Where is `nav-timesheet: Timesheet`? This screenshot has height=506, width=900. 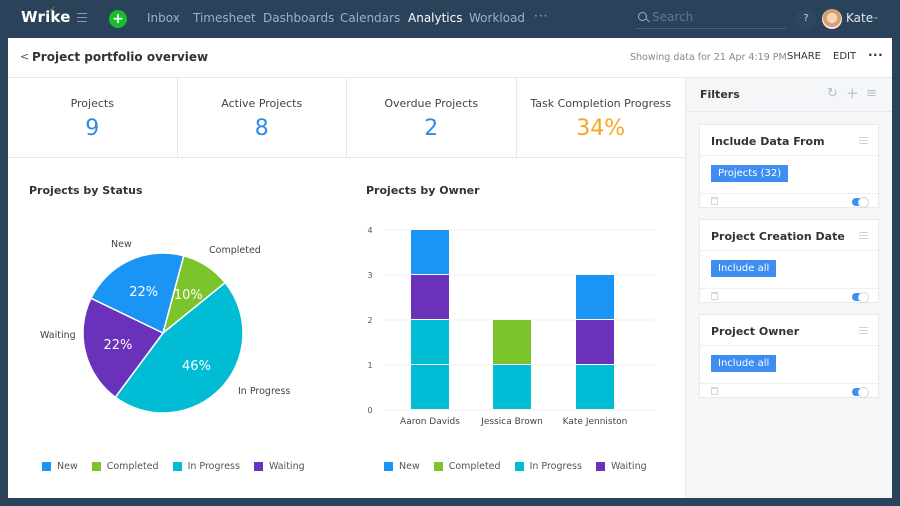 nav-timesheet: Timesheet is located at coordinates (224, 18).